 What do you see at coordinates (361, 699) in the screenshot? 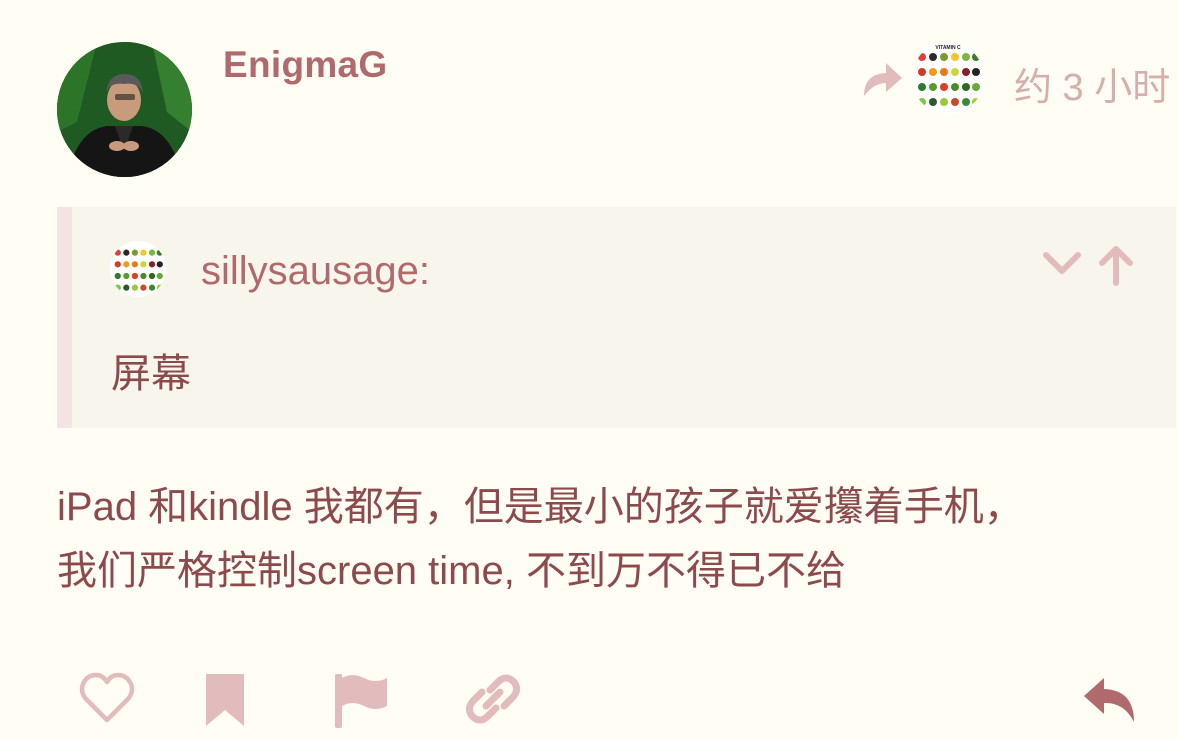
I see `flag-icon` at bounding box center [361, 699].